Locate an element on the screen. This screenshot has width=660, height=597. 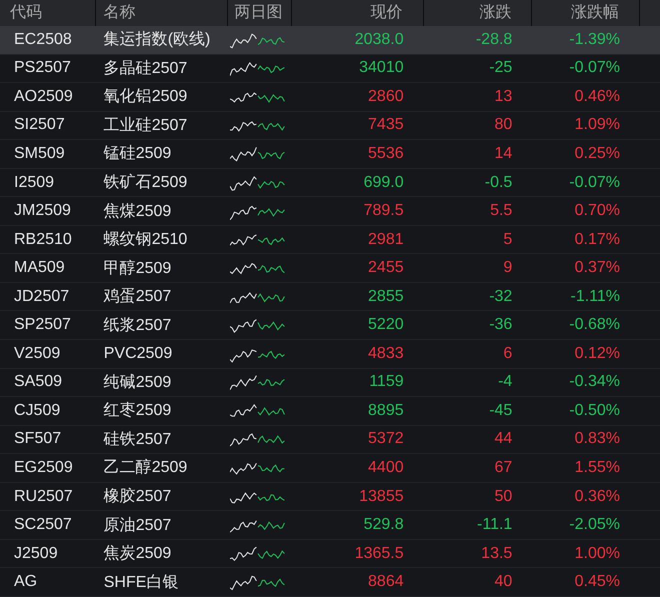
table-cell-text: PS2507 is located at coordinates (42, 68).